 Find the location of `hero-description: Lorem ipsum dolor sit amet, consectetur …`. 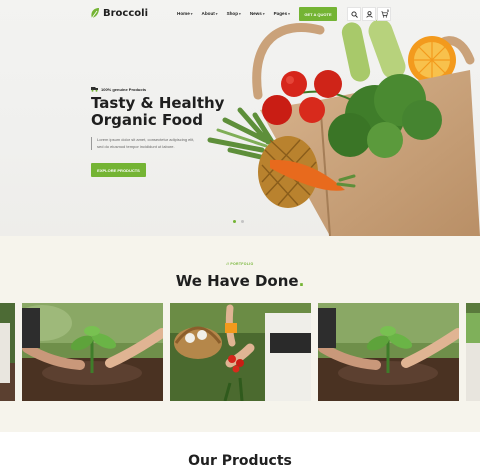

hero-description: Lorem ipsum dolor sit amet, consectetur … is located at coordinates (146, 143).